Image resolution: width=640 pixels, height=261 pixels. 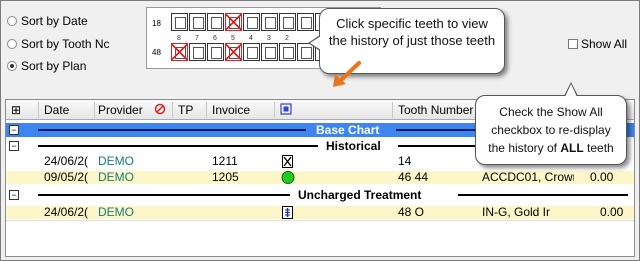 I want to click on column-date: Date, so click(x=56, y=110).